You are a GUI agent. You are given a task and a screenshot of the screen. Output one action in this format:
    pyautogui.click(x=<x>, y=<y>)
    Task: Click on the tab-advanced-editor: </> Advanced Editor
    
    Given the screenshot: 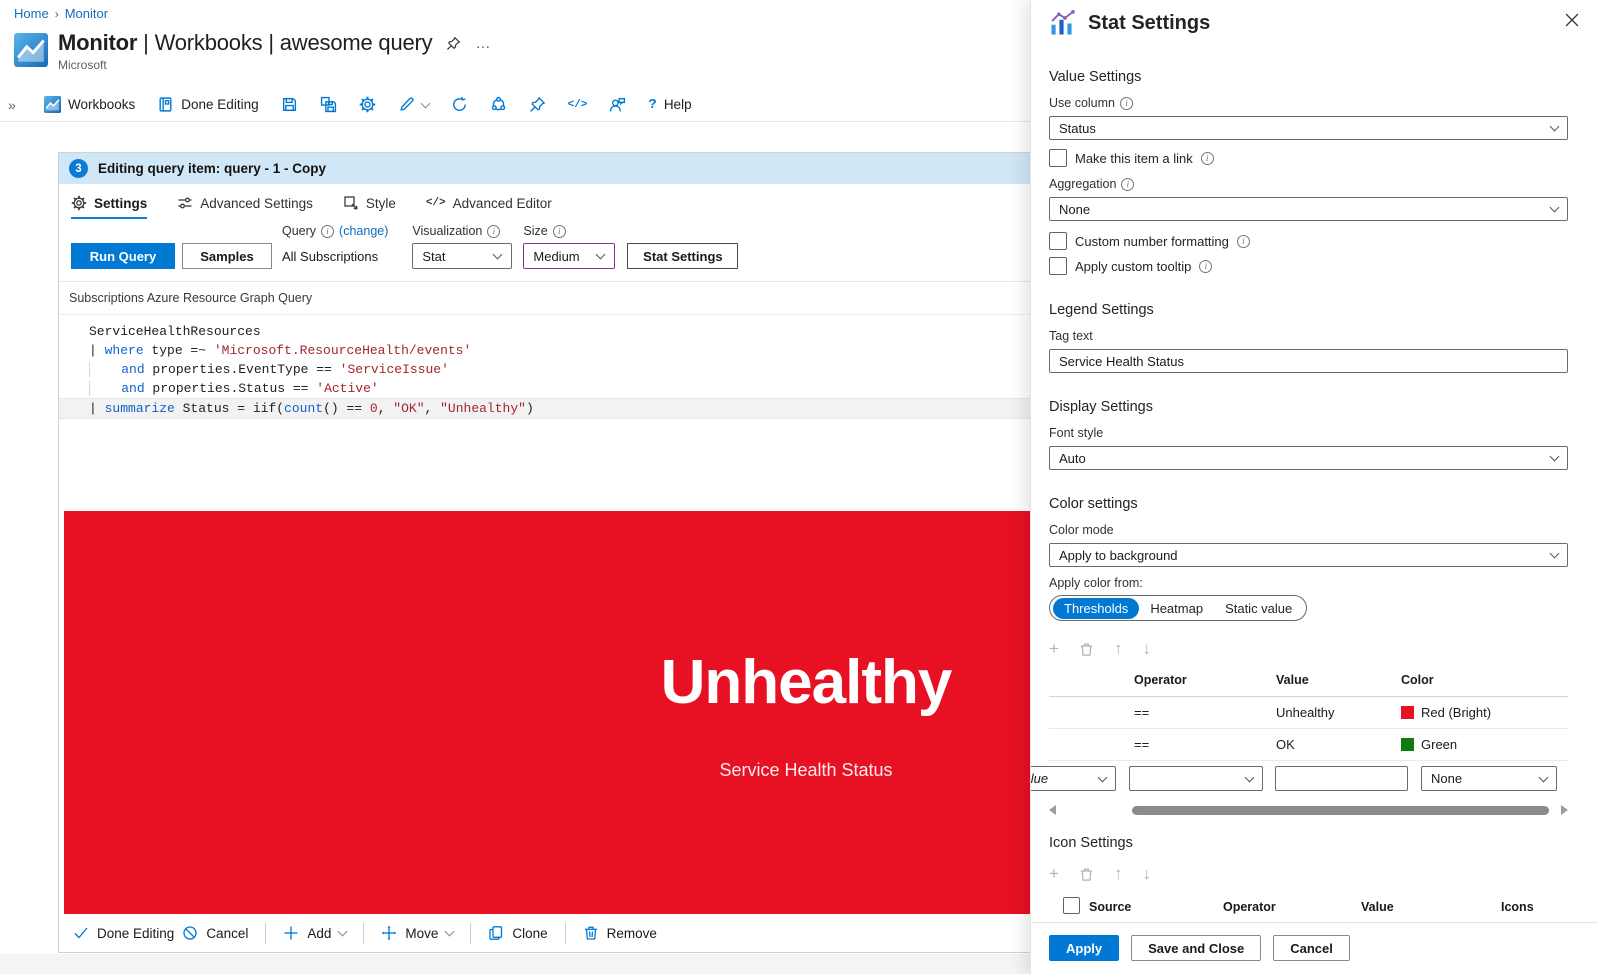 What is the action you would take?
    pyautogui.click(x=489, y=203)
    